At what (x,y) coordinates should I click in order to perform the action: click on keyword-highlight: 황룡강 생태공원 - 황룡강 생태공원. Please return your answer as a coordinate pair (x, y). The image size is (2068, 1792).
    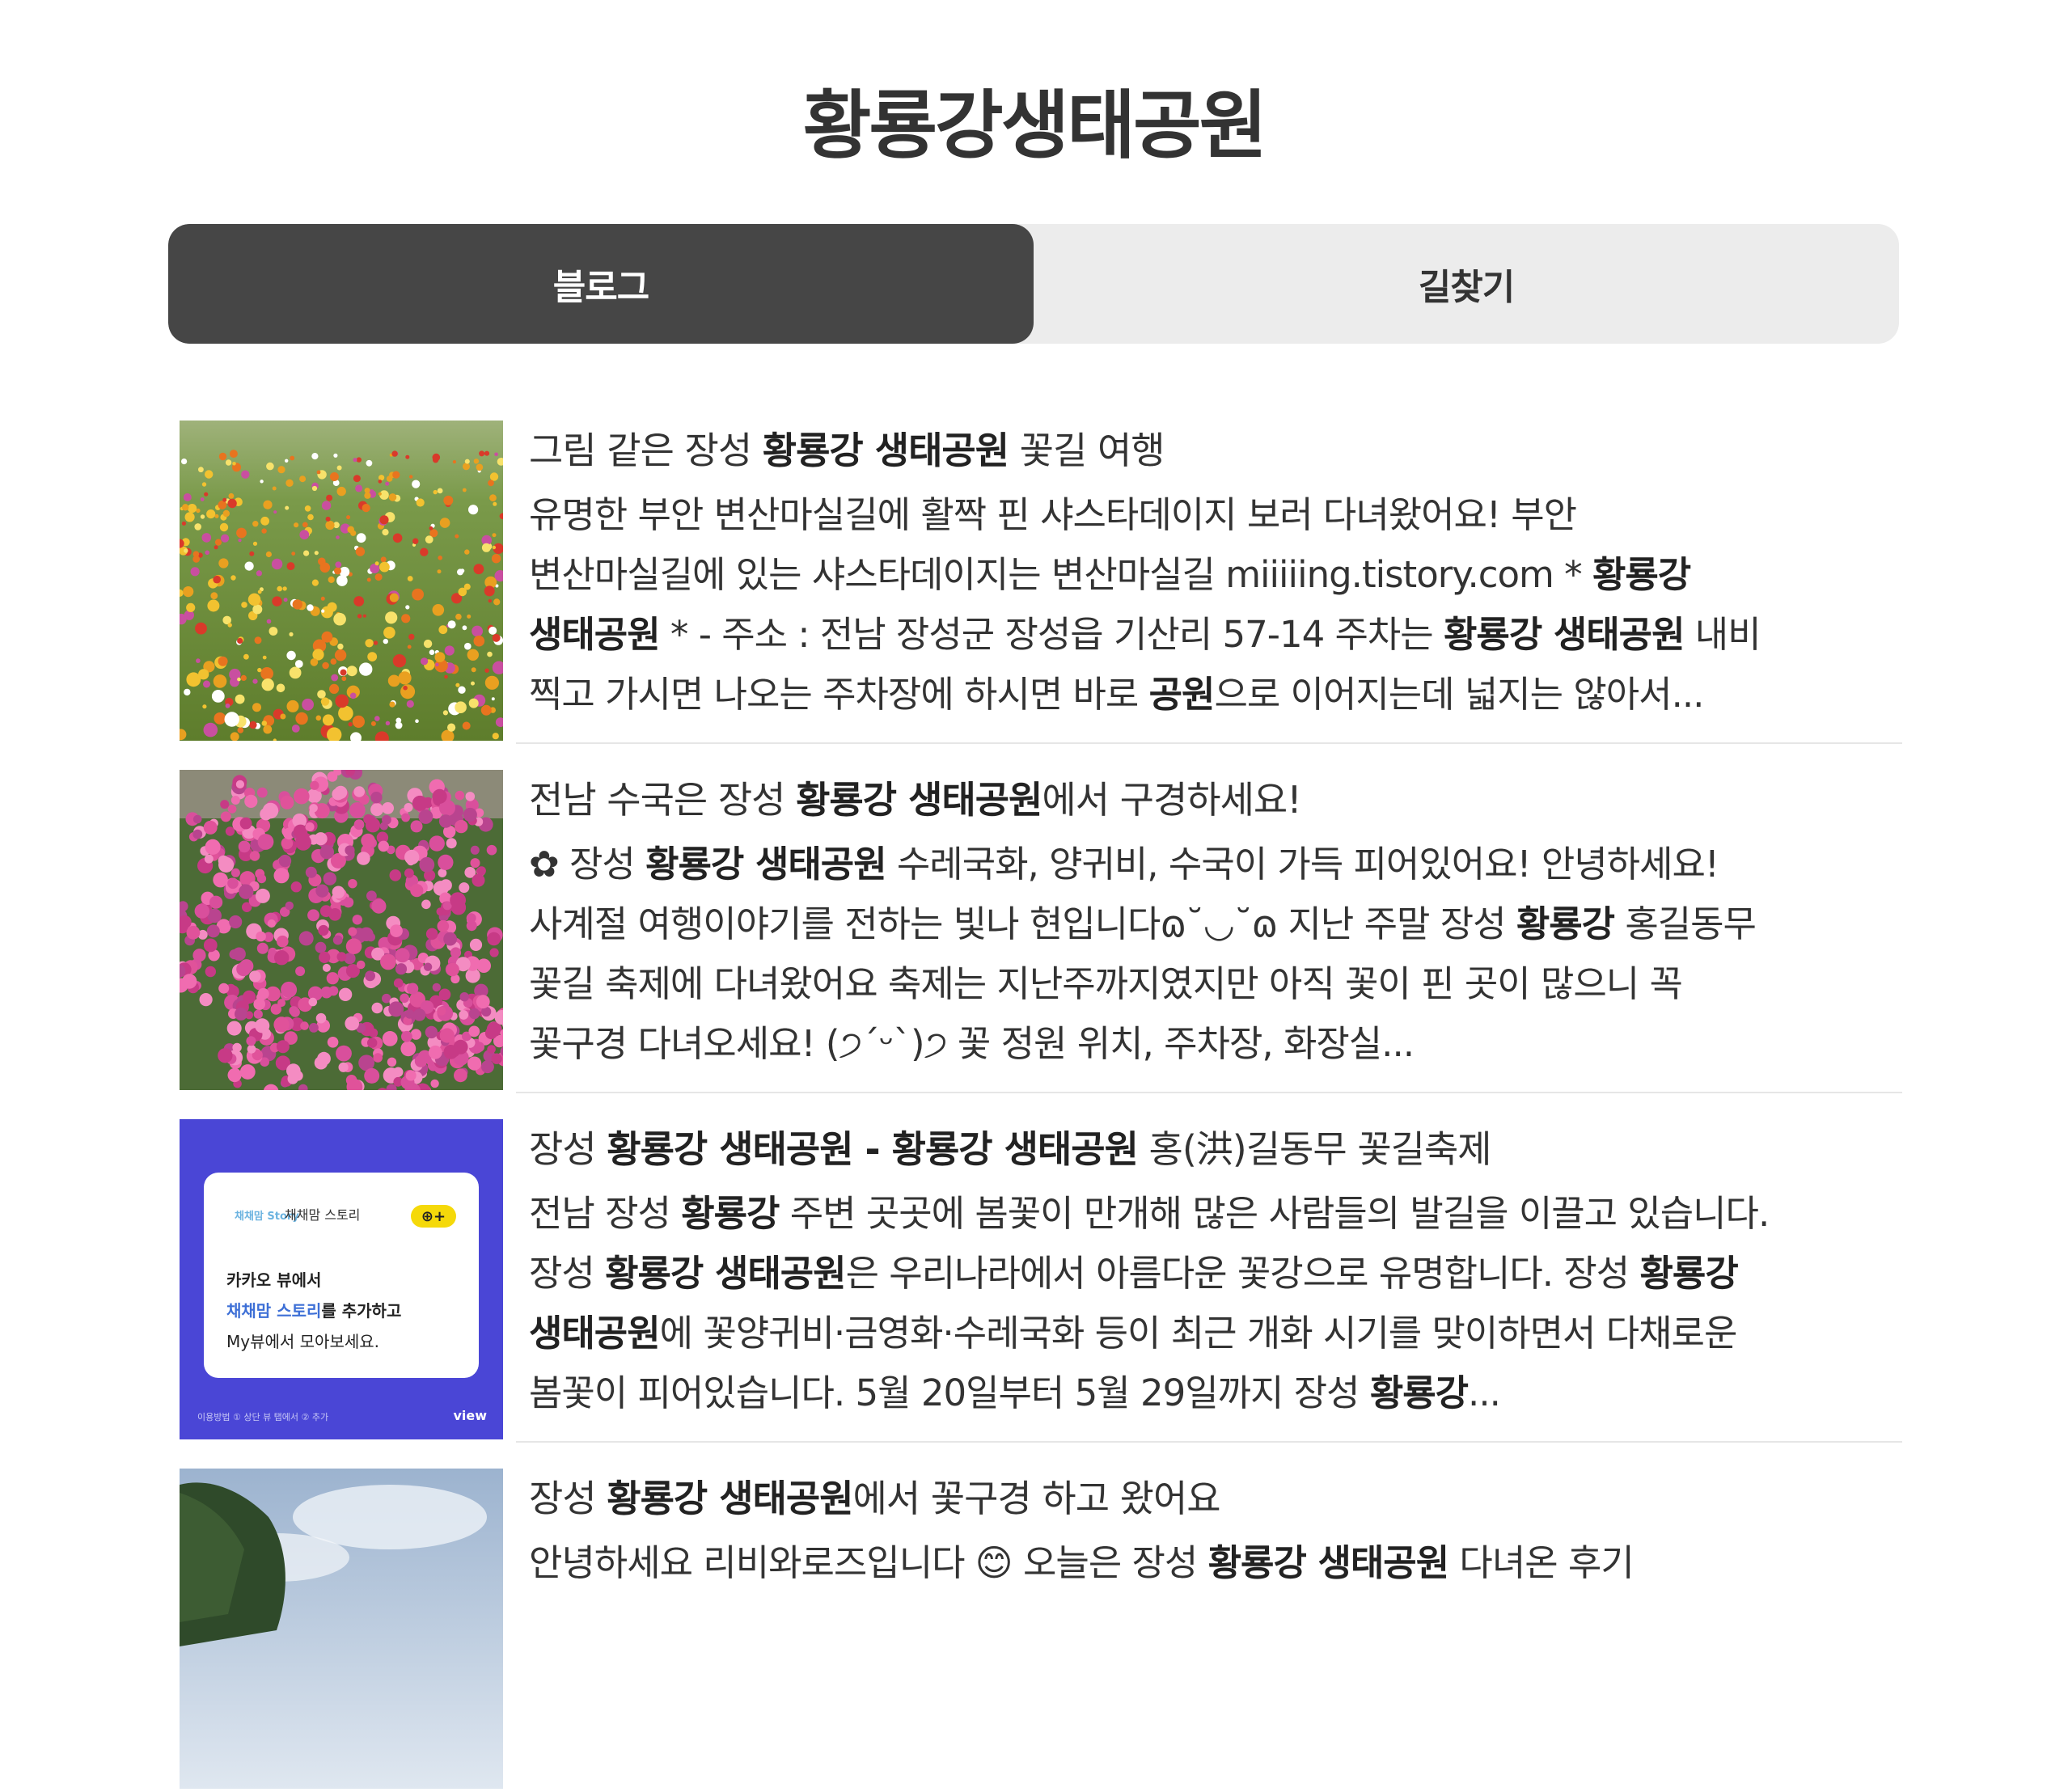
    Looking at the image, I should click on (873, 1149).